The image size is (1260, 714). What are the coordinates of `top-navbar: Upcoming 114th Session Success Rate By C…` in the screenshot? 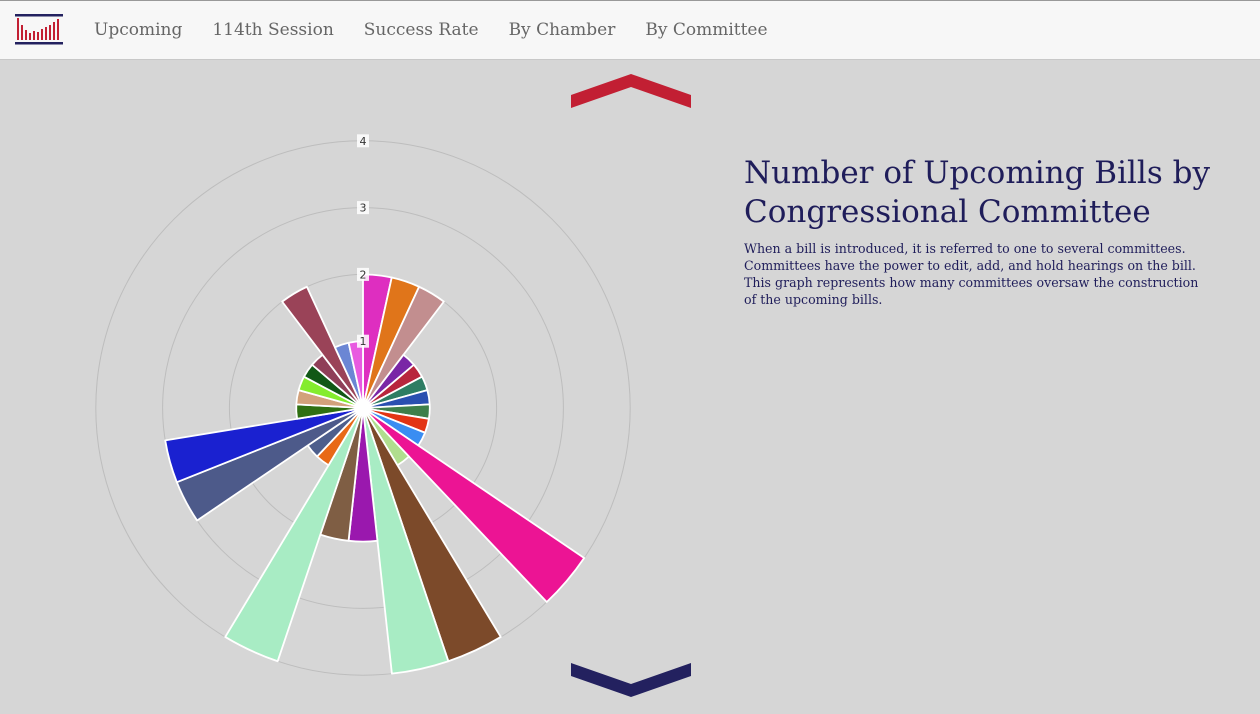 It's located at (630, 30).